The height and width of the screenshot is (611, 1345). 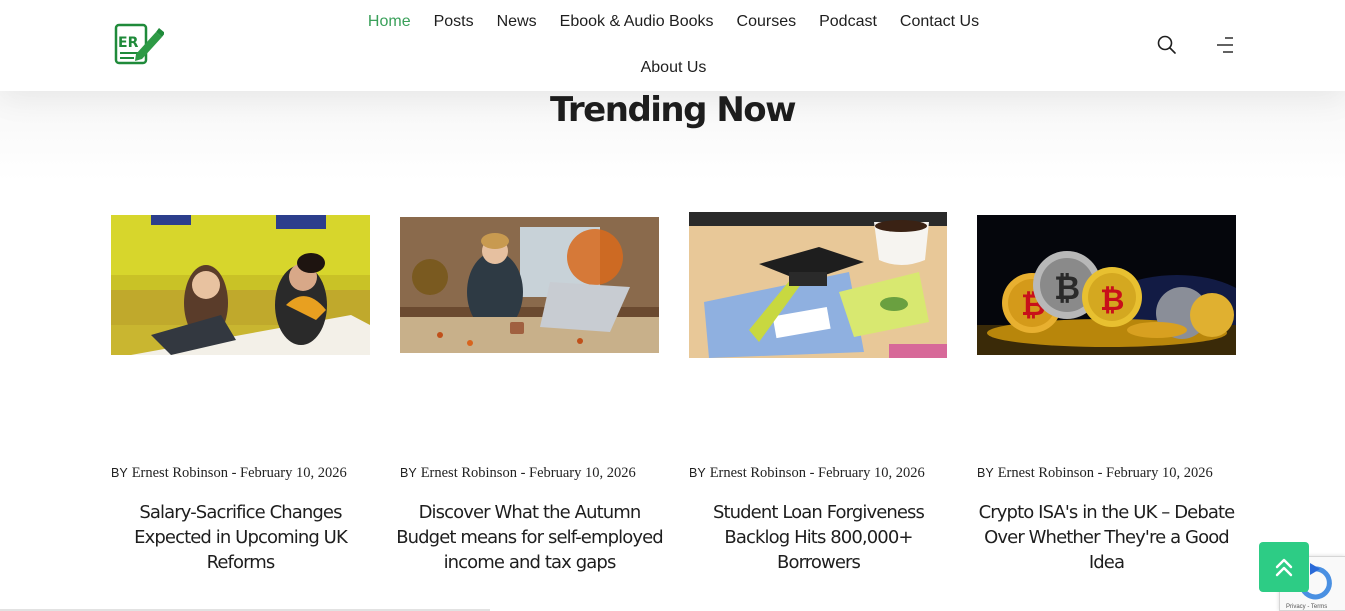 I want to click on nav-posts: Posts, so click(x=453, y=22).